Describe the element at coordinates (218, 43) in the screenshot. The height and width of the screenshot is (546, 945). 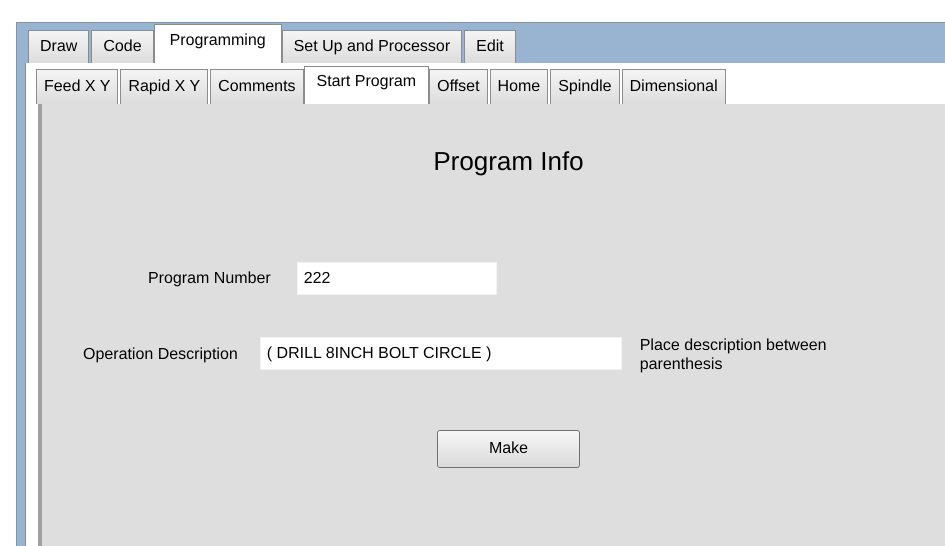
I see `tab: Programming` at that location.